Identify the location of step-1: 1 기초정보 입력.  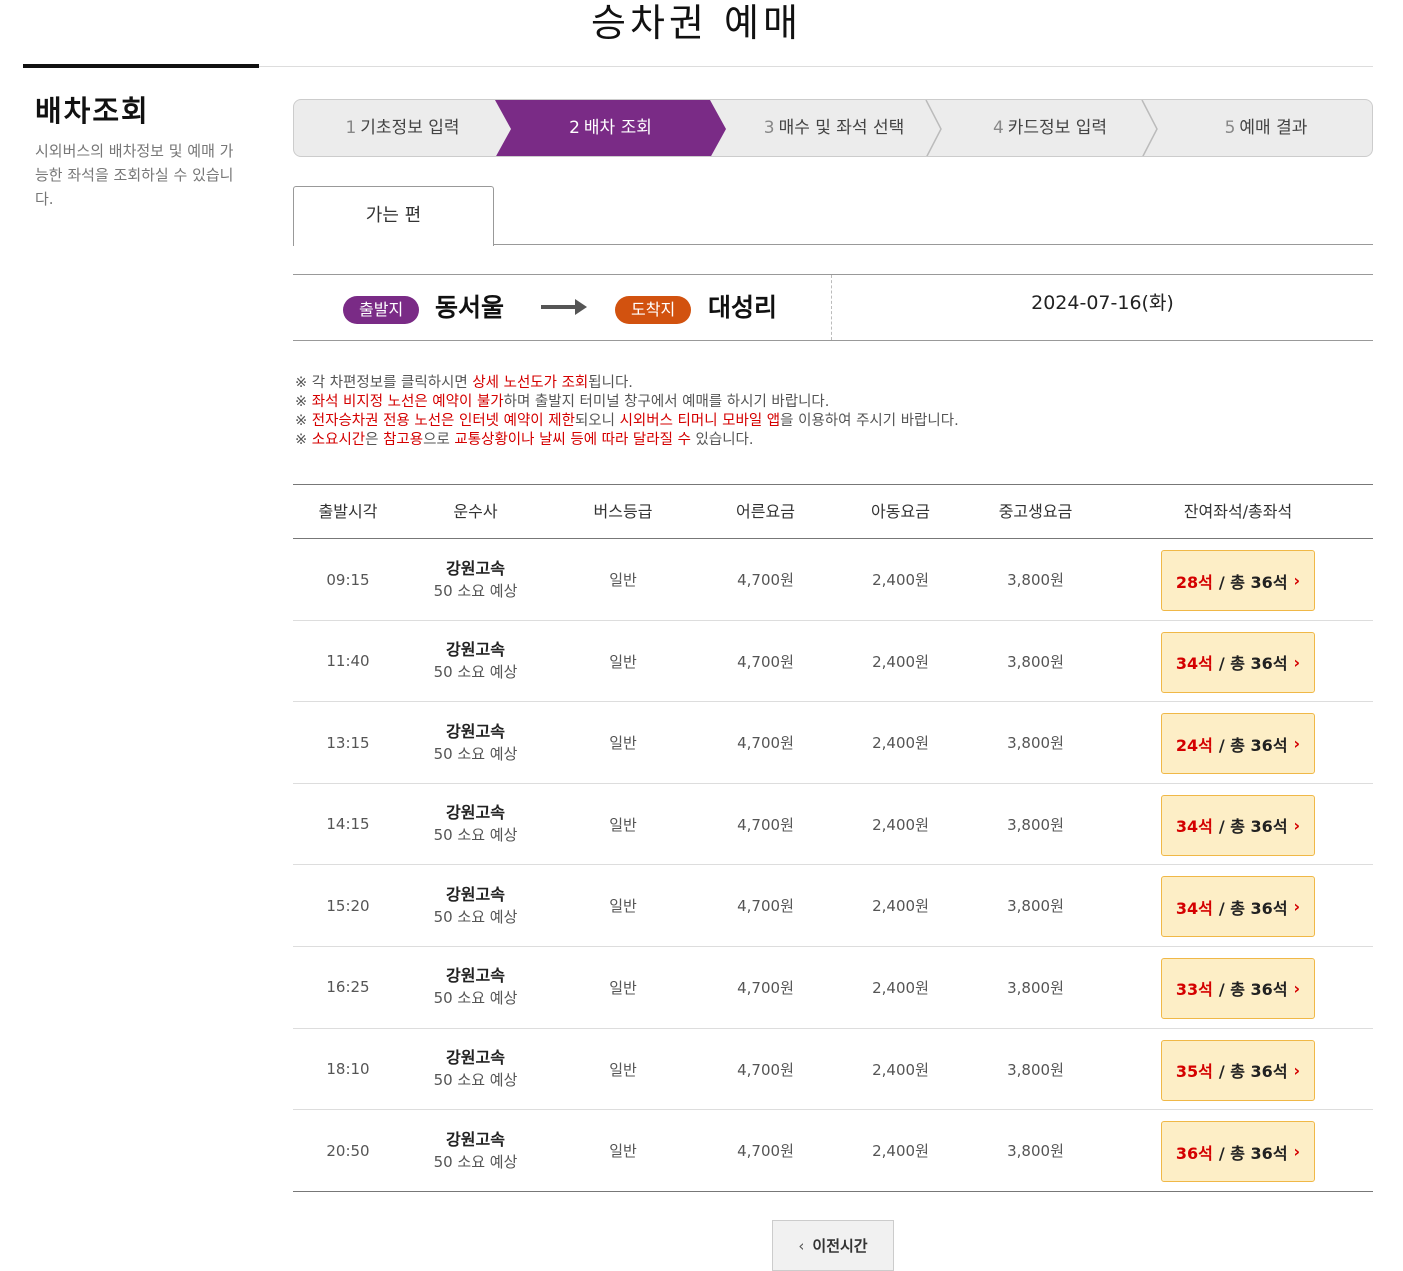
(402, 128).